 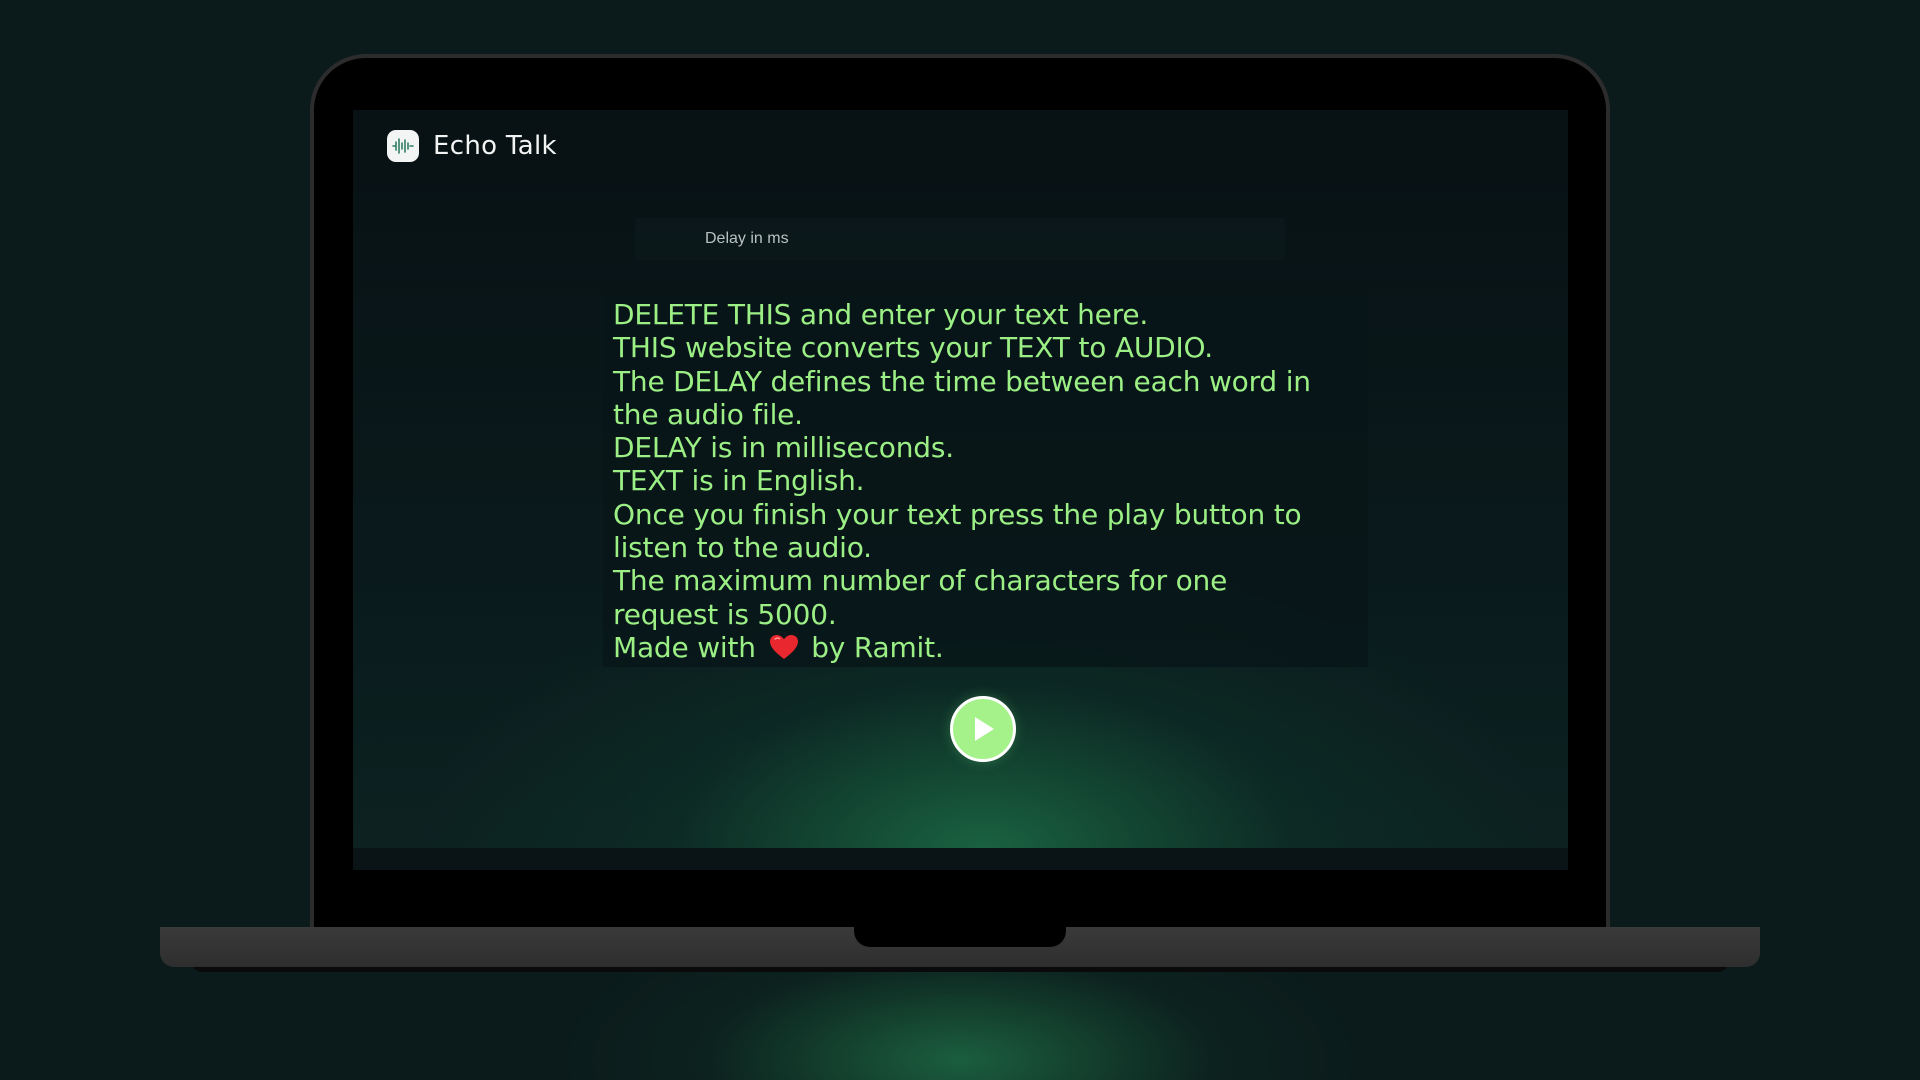 I want to click on credits-prefix: Made with, so click(x=684, y=647).